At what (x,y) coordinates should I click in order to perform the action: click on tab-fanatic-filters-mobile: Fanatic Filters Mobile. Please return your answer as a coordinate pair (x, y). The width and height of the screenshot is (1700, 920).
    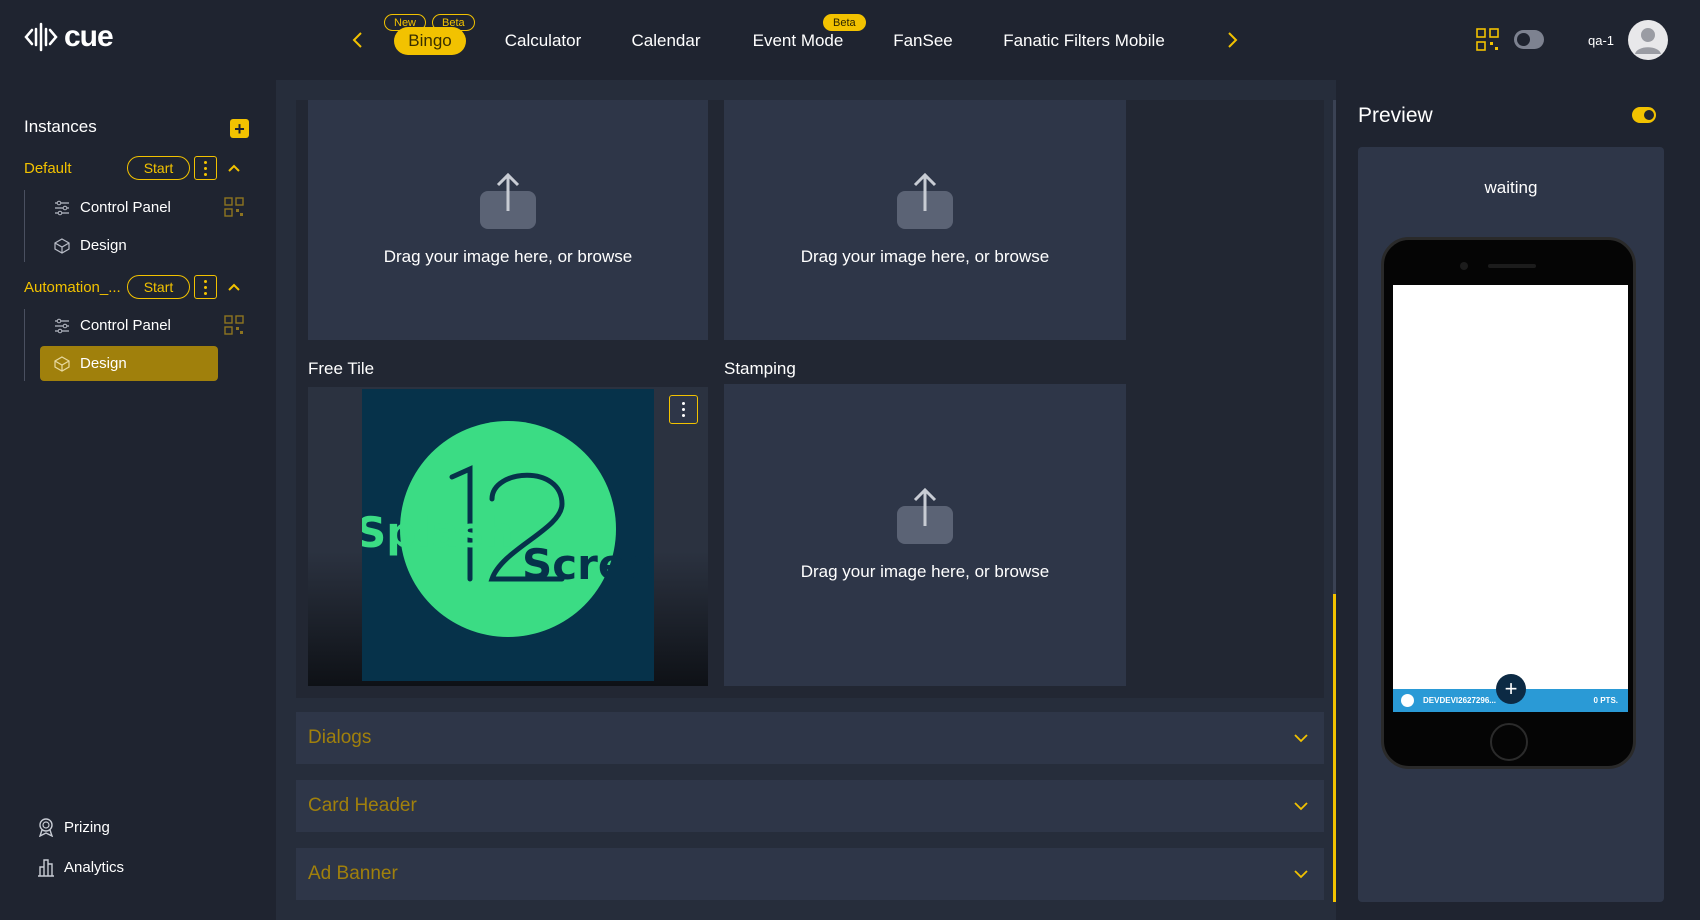
    Looking at the image, I should click on (1084, 41).